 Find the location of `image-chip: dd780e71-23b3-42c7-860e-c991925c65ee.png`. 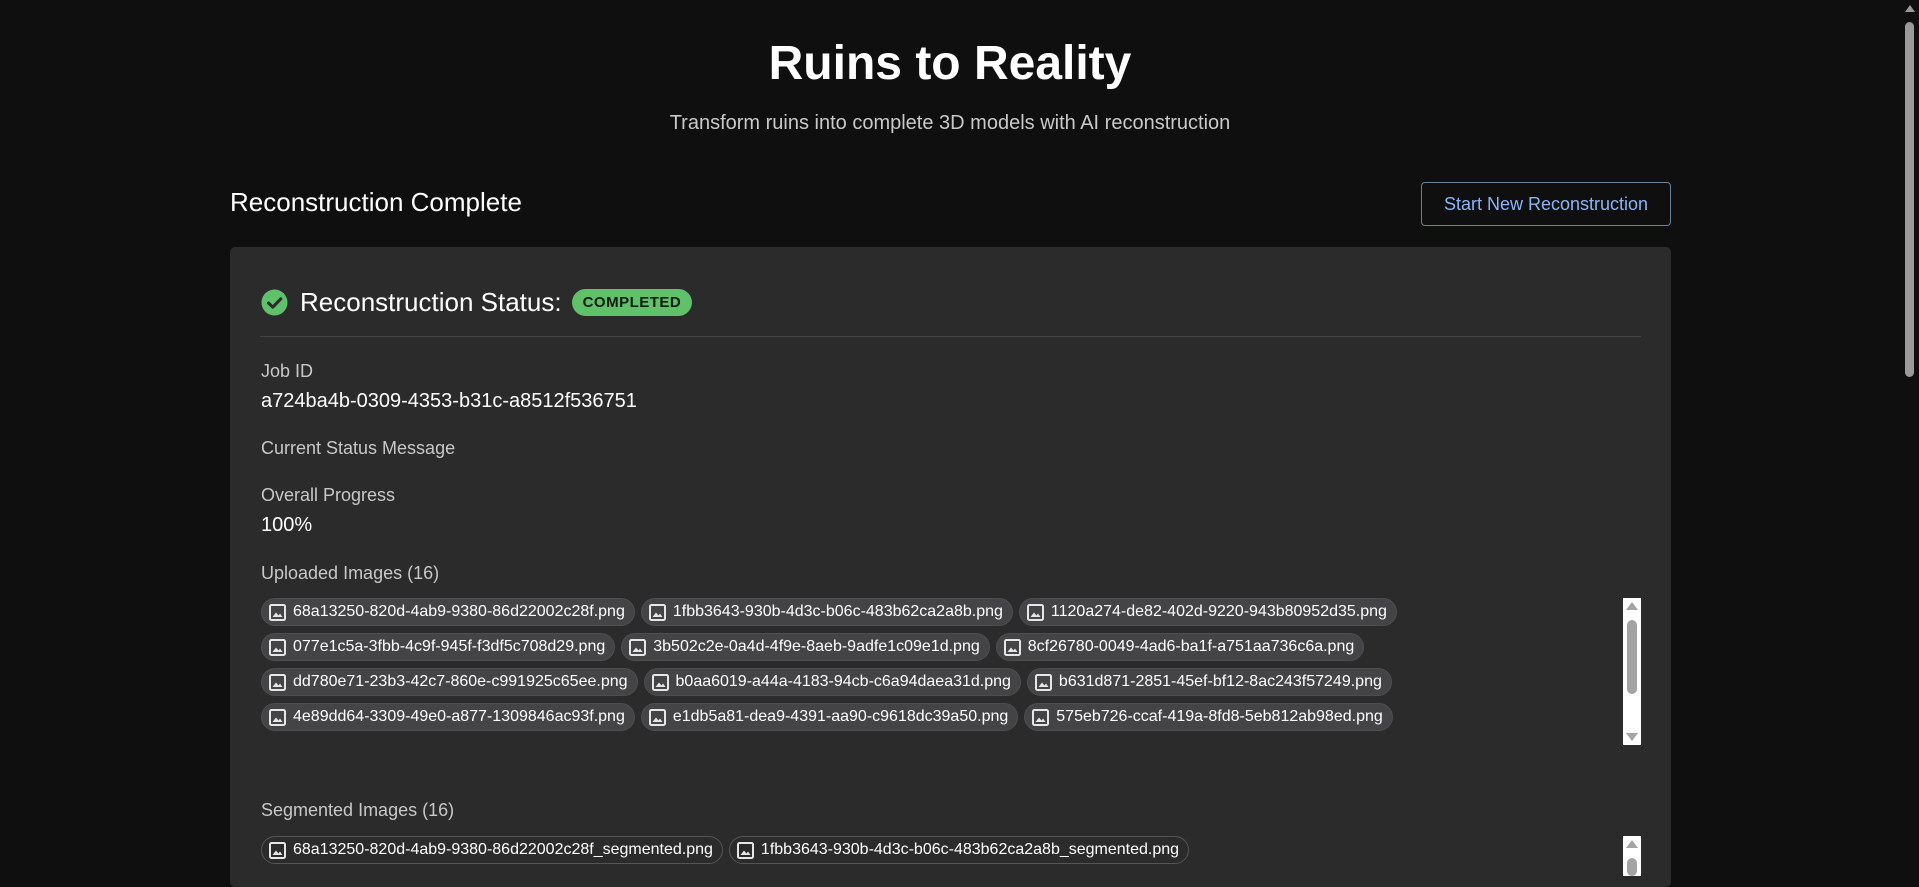

image-chip: dd780e71-23b3-42c7-860e-c991925c65ee.png is located at coordinates (449, 682).